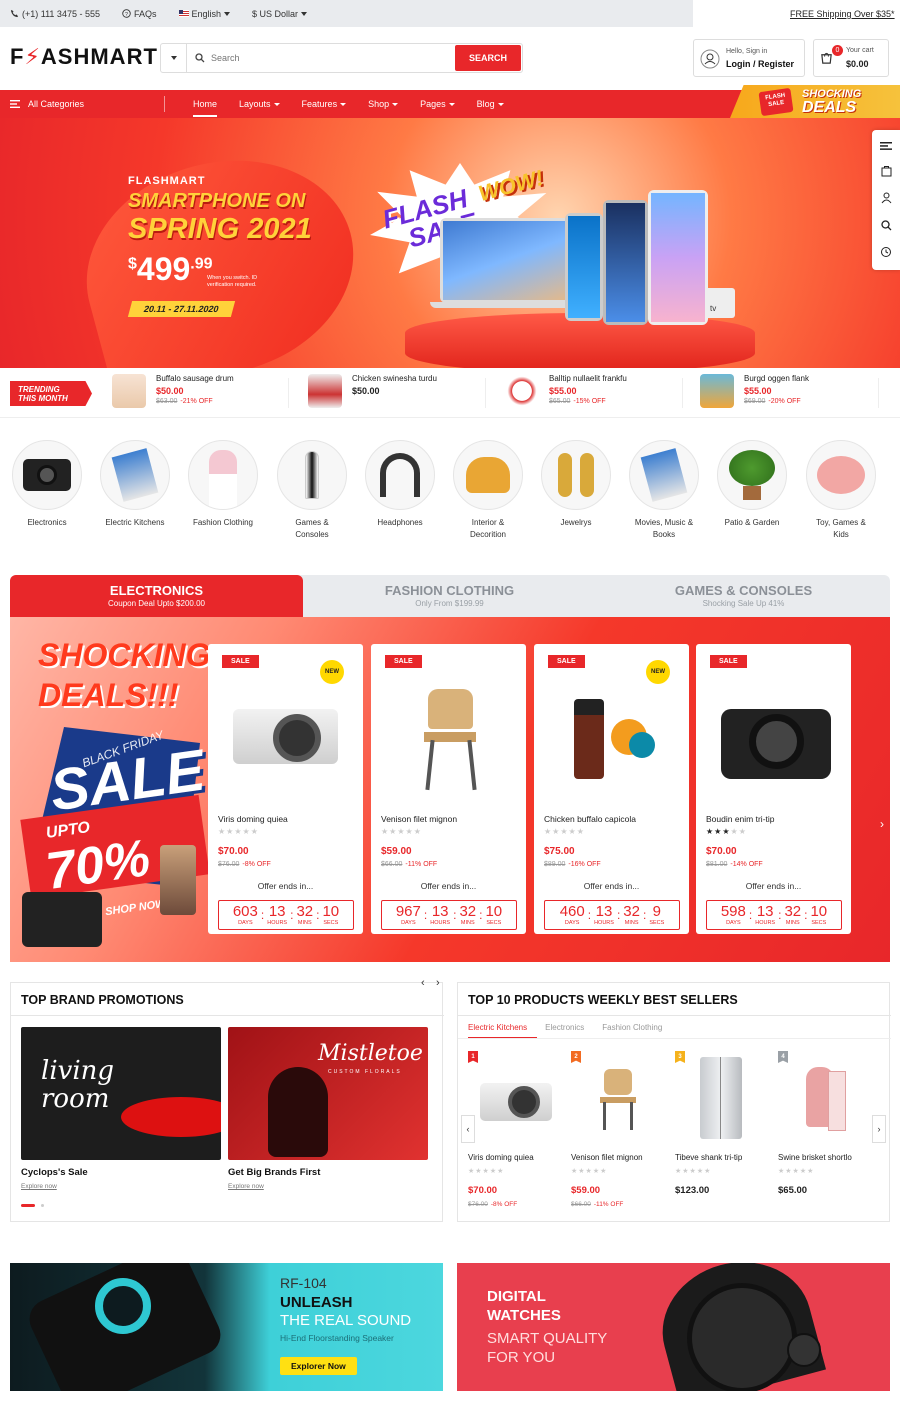 This screenshot has width=900, height=1412. What do you see at coordinates (632, 1027) in the screenshot?
I see `tab-fashion-clothing: Fashion Clothing` at bounding box center [632, 1027].